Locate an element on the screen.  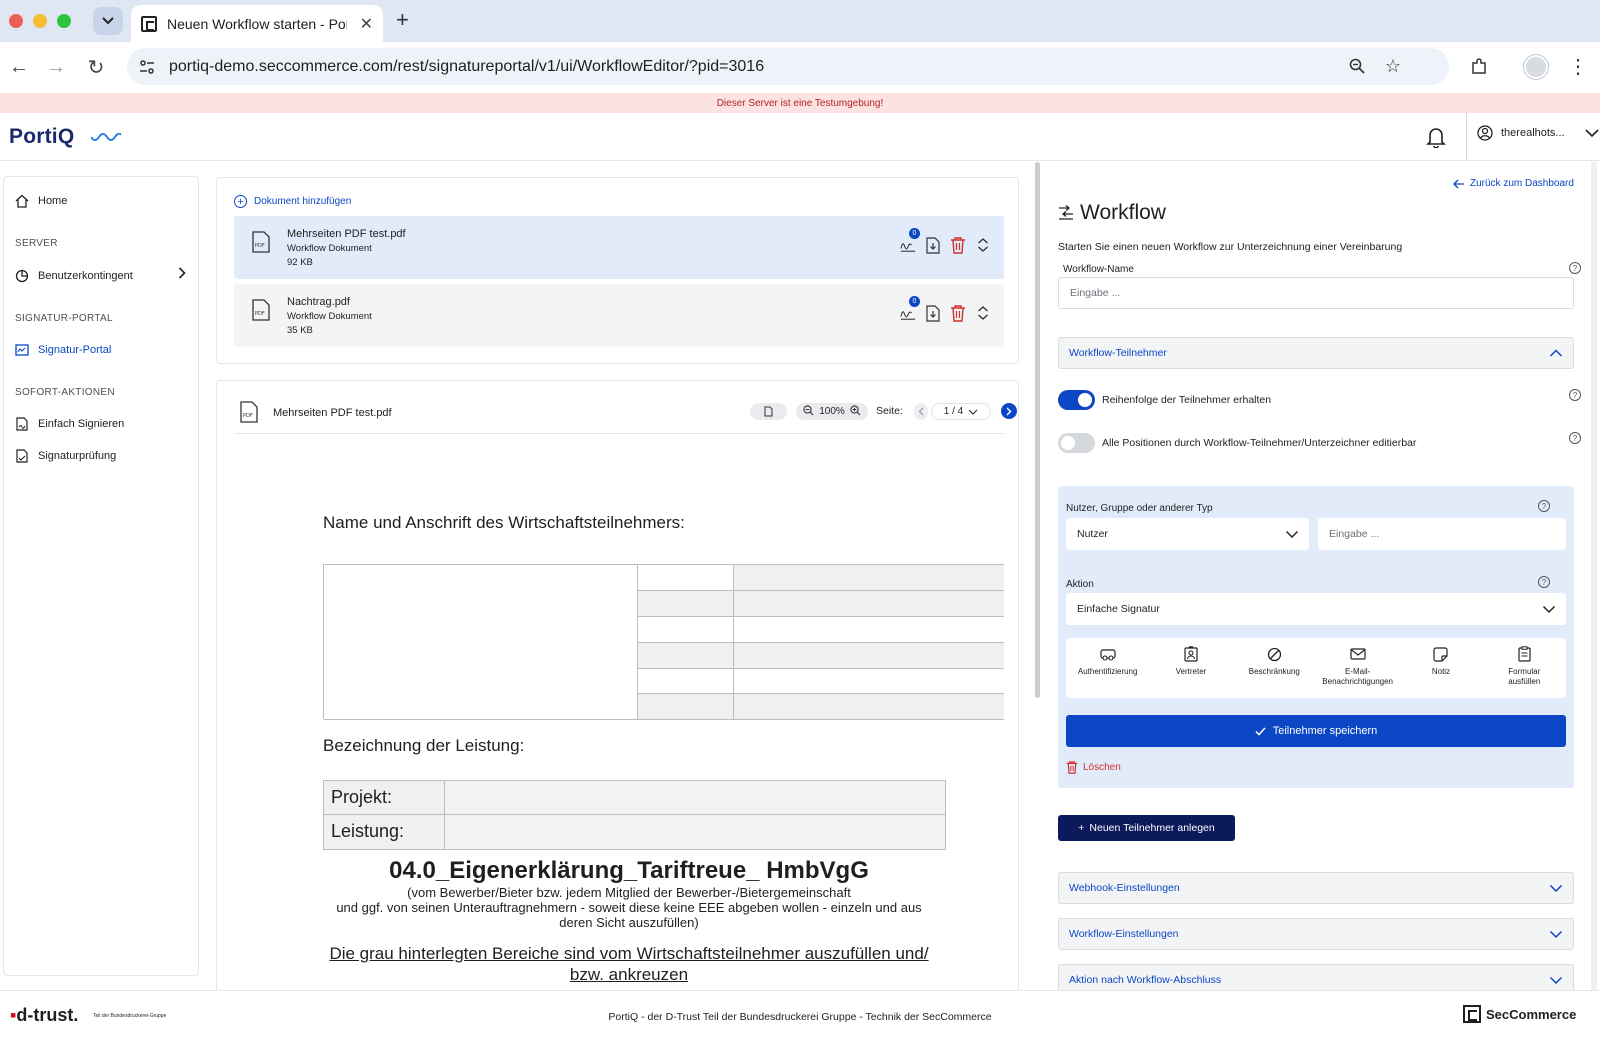
zoom-out-button is located at coordinates (808, 411).